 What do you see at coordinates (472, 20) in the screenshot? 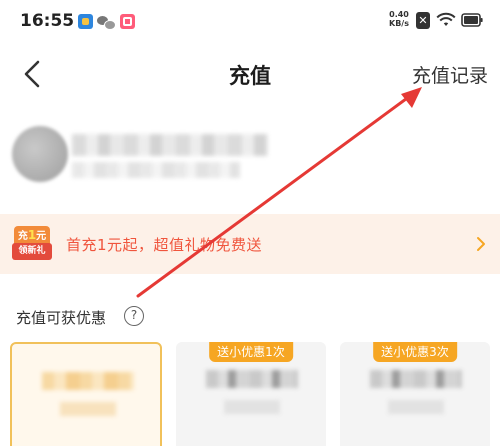
I see `battery-icon` at bounding box center [472, 20].